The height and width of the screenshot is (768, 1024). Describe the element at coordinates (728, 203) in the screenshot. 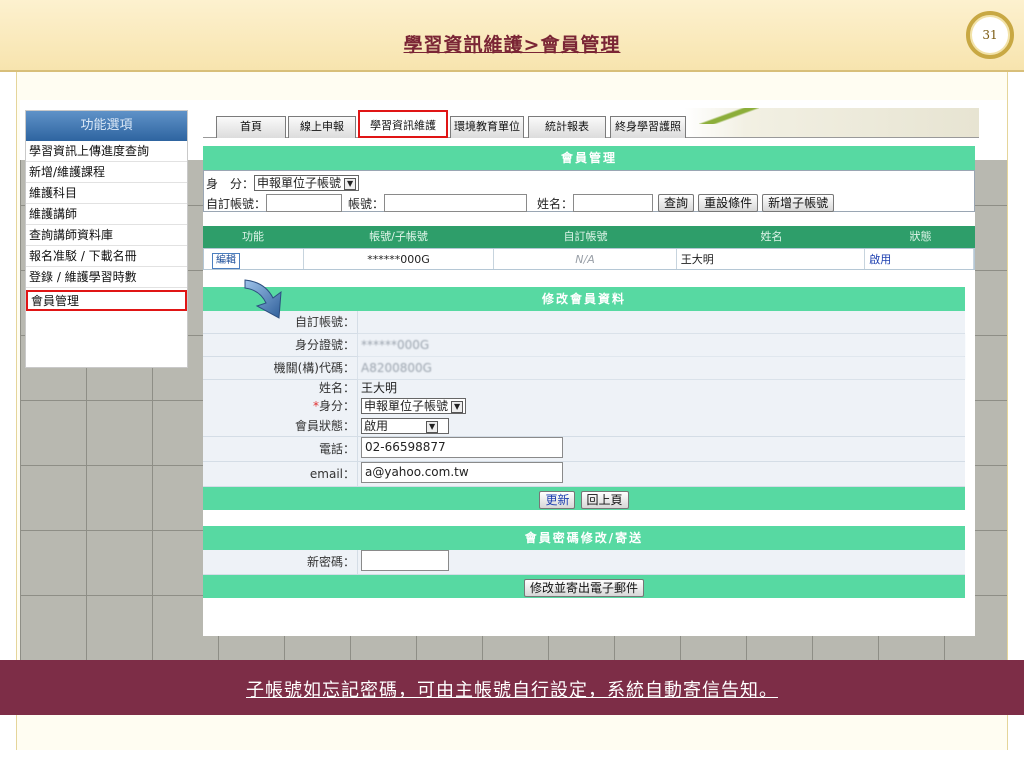

I see `reset-button: 重設條件` at that location.